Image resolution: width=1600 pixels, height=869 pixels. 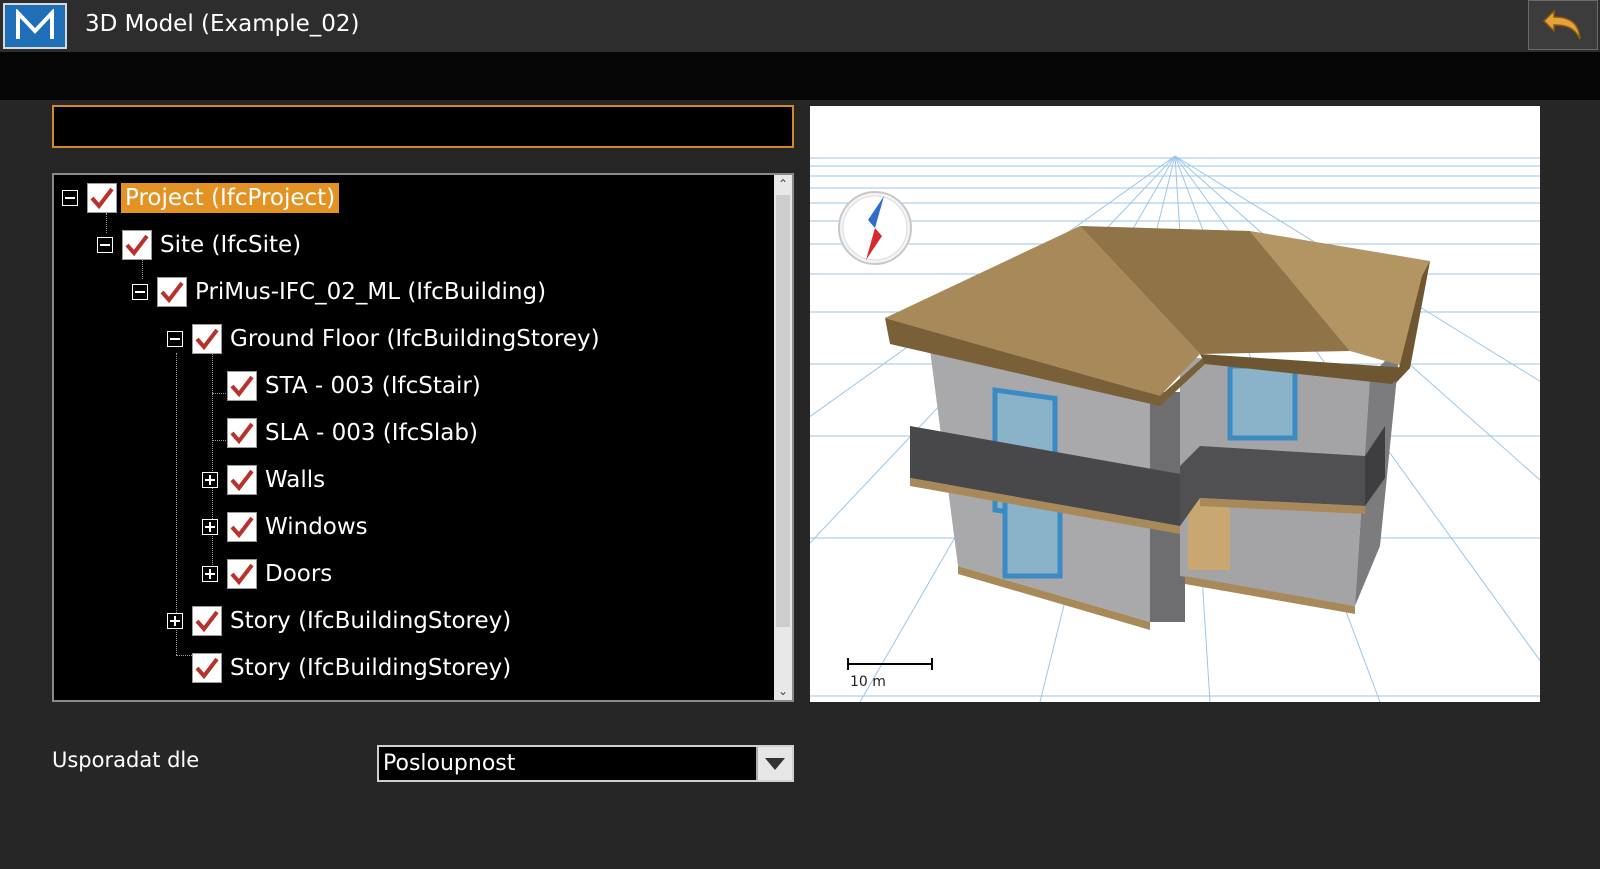 I want to click on tree-node-label: STA - 003 (IfcStair), so click(x=373, y=386).